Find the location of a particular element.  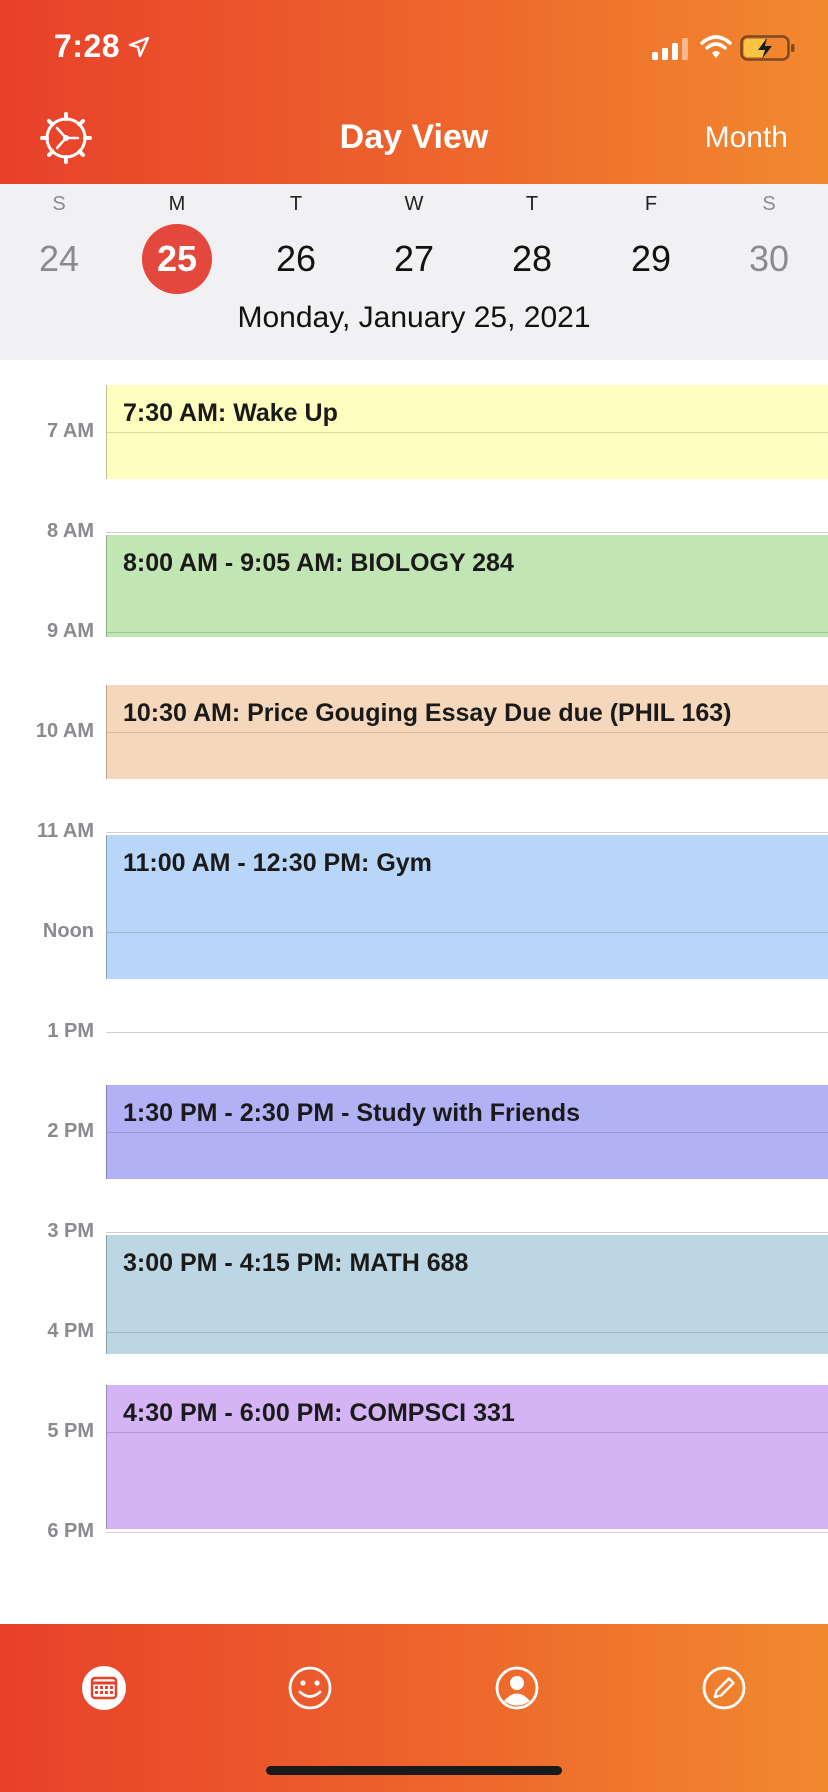

hour-label: 6 PM is located at coordinates (70, 1531).